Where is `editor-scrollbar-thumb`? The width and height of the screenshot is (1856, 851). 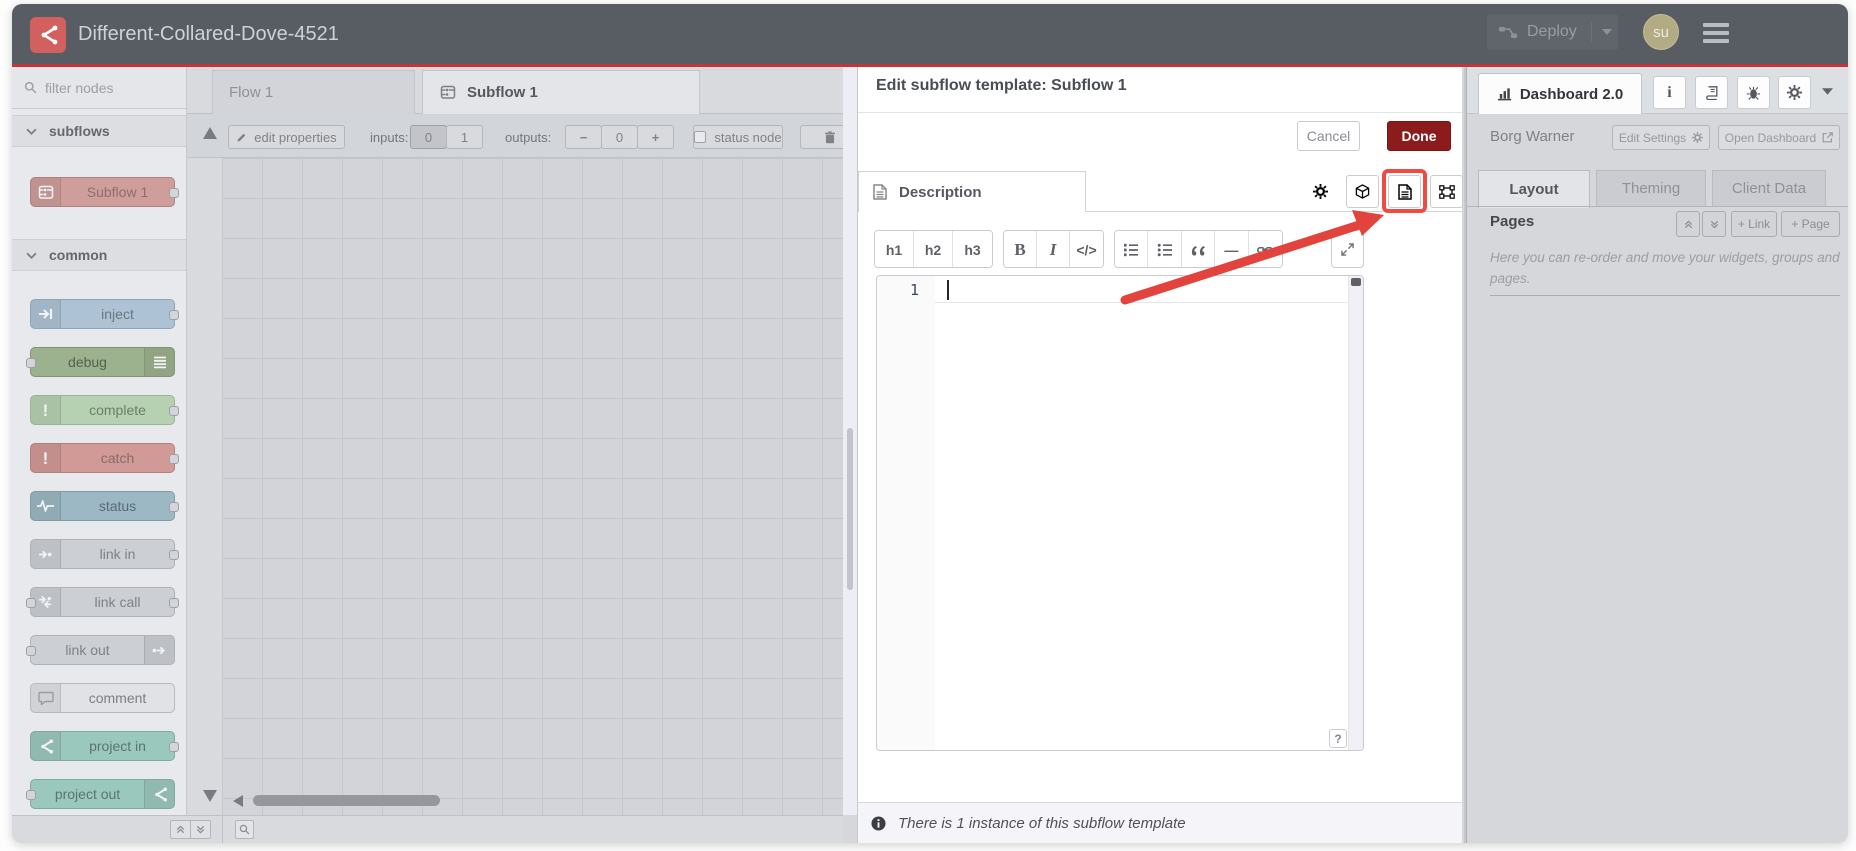
editor-scrollbar-thumb is located at coordinates (1356, 282).